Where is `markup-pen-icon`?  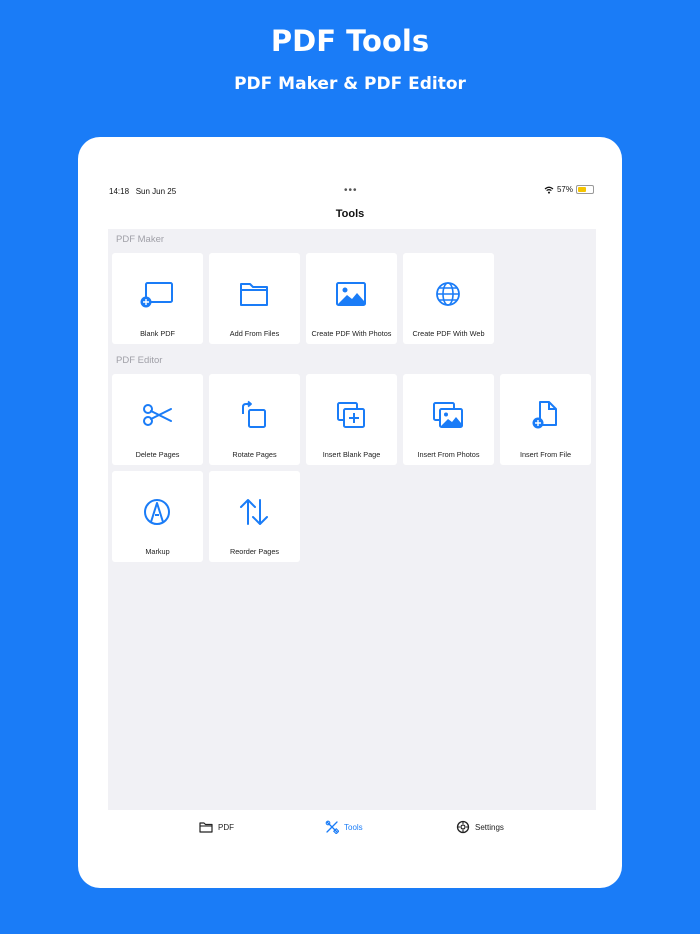
markup-pen-icon is located at coordinates (157, 512).